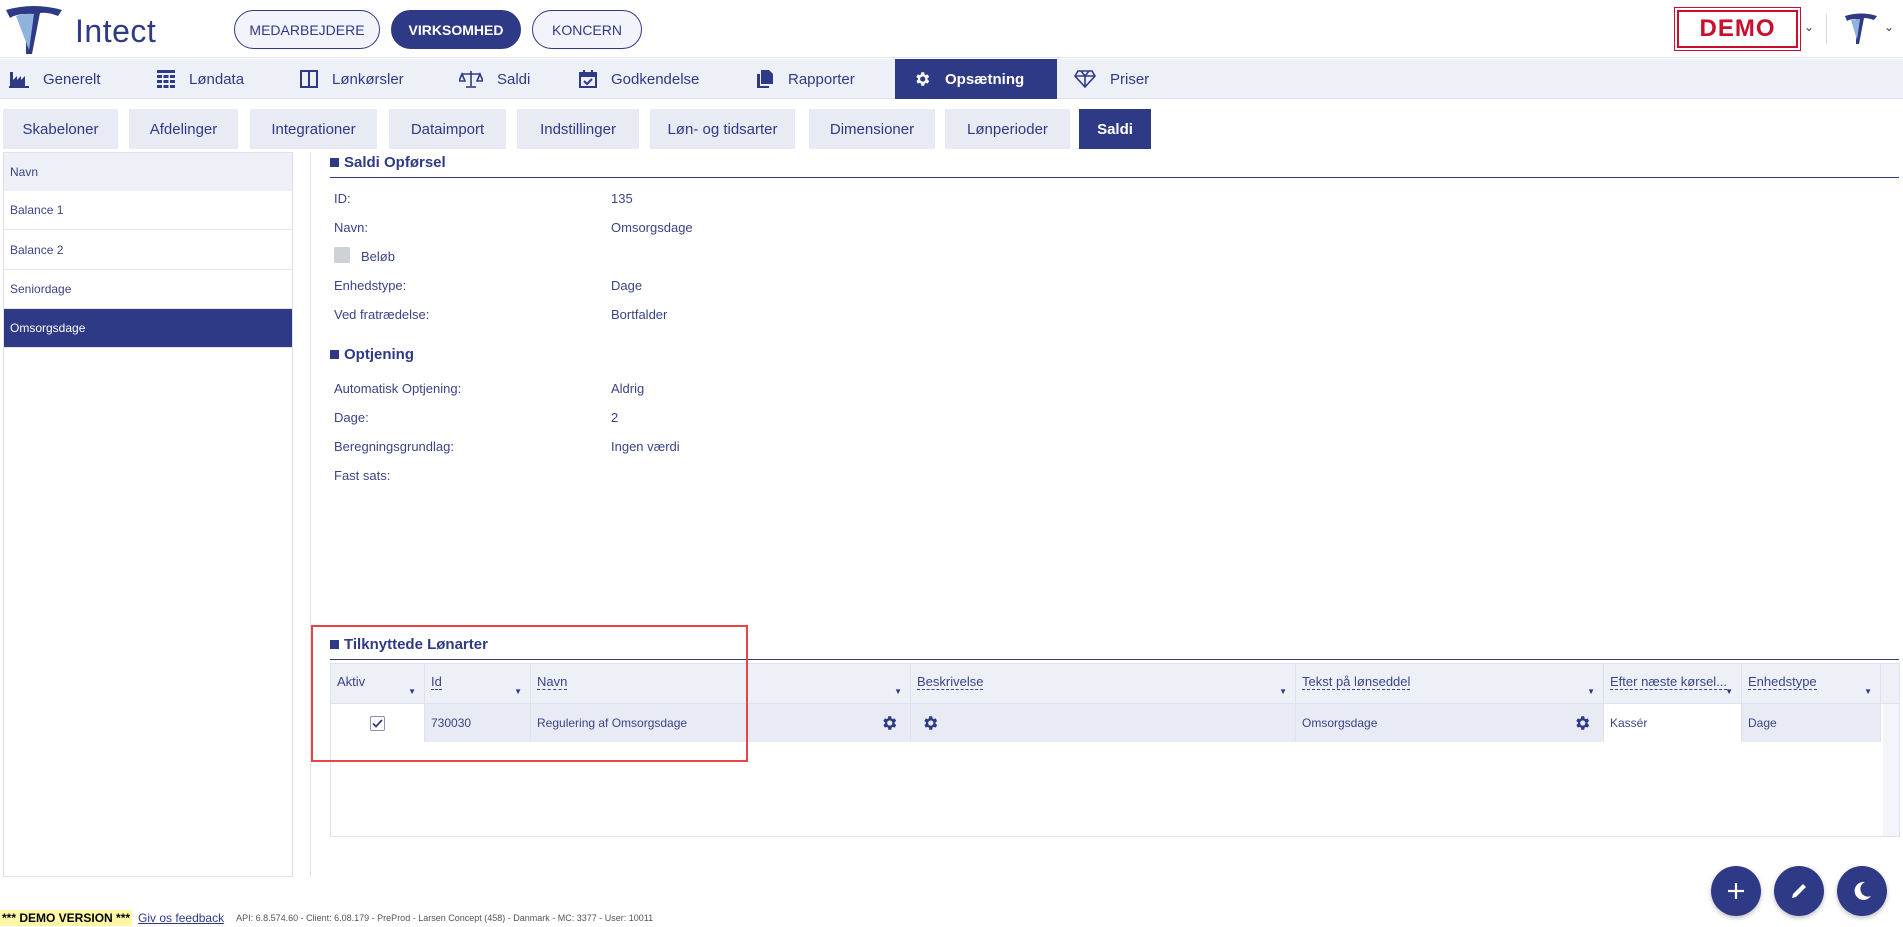 This screenshot has width=1903, height=927. What do you see at coordinates (166, 79) in the screenshot?
I see `grid-icon` at bounding box center [166, 79].